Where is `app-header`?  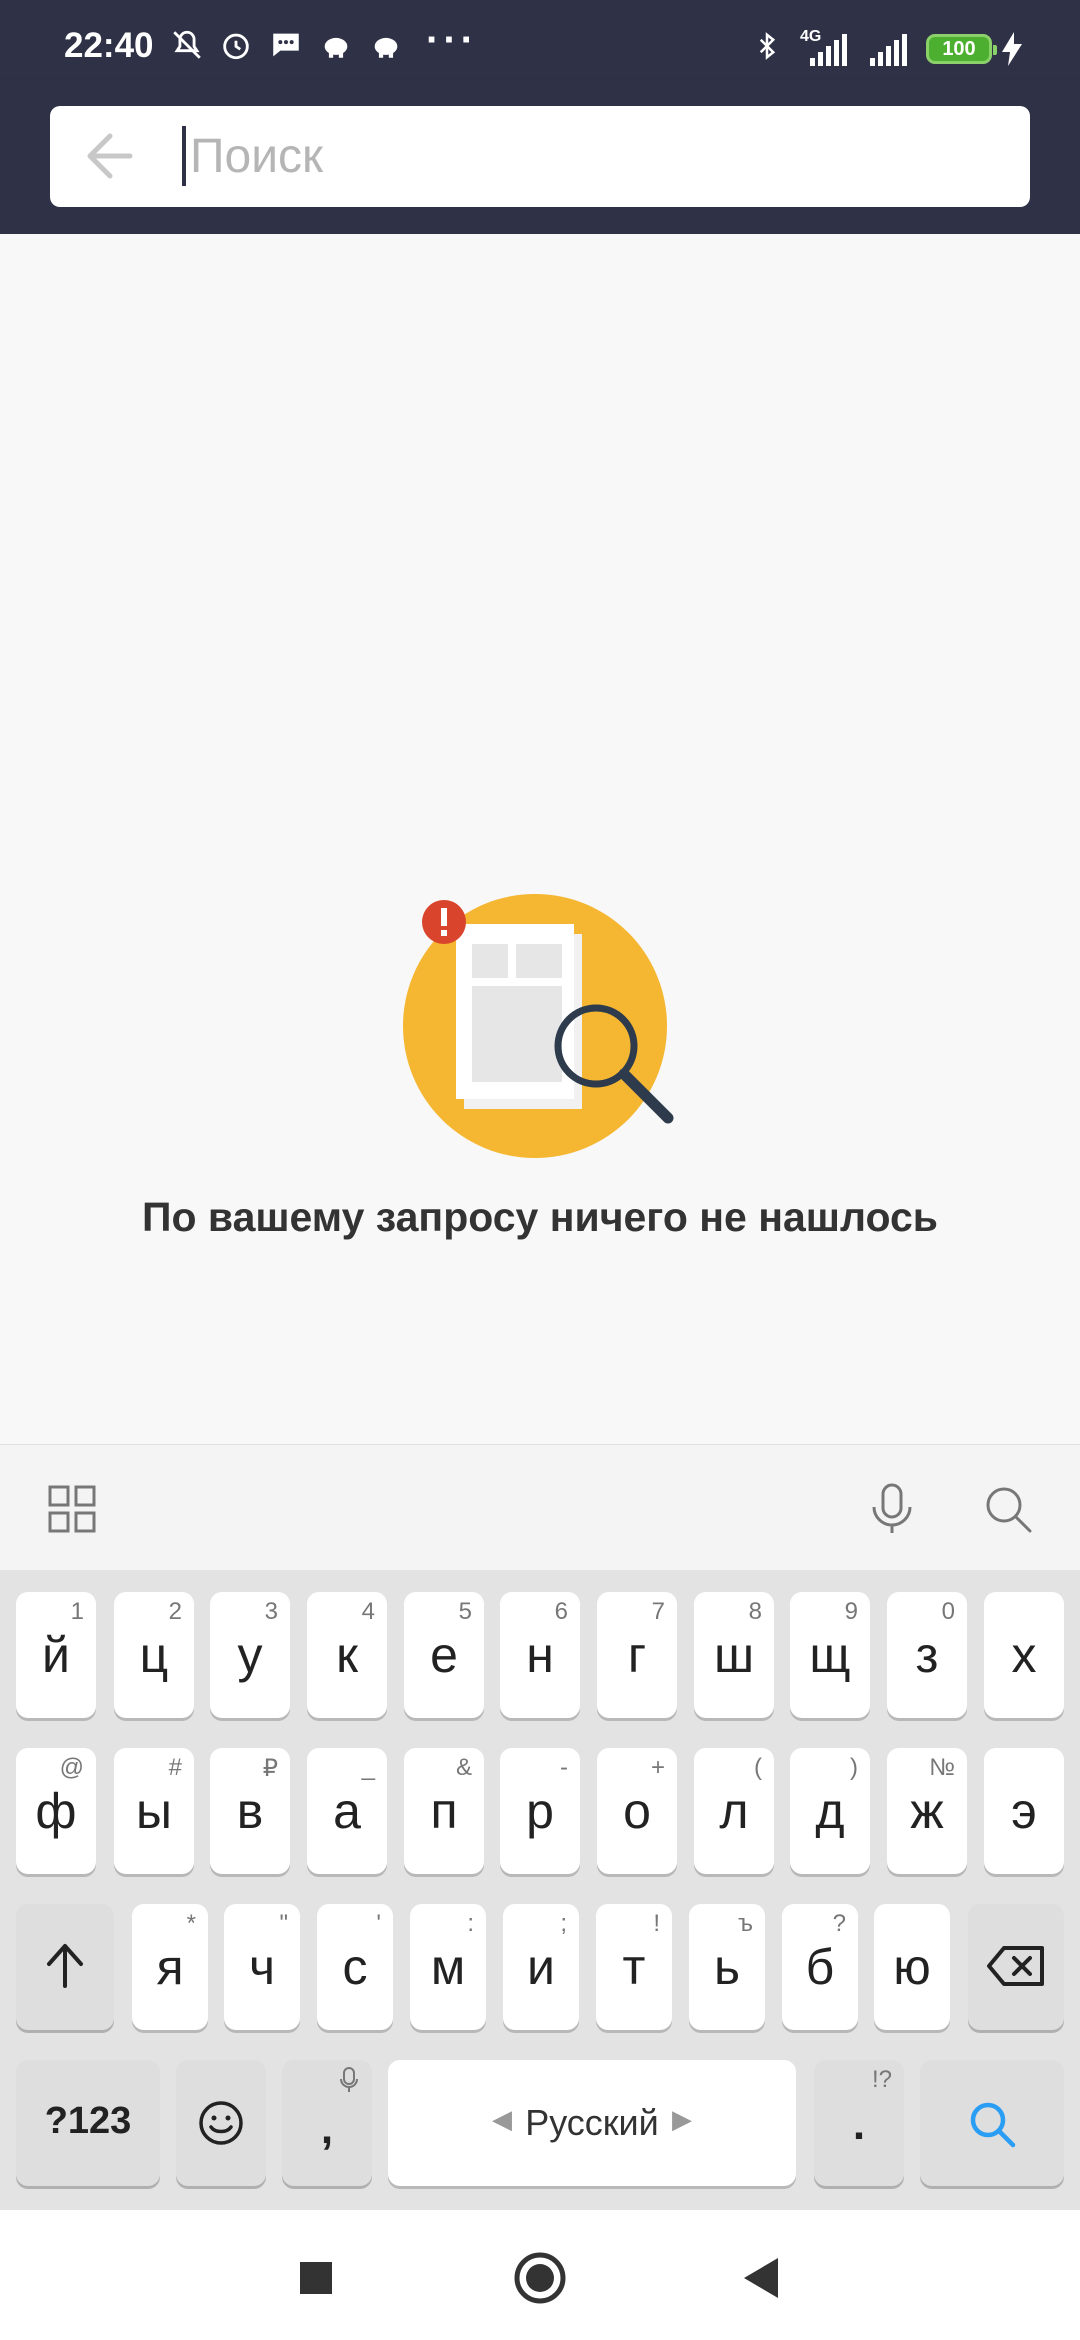
app-header is located at coordinates (540, 157).